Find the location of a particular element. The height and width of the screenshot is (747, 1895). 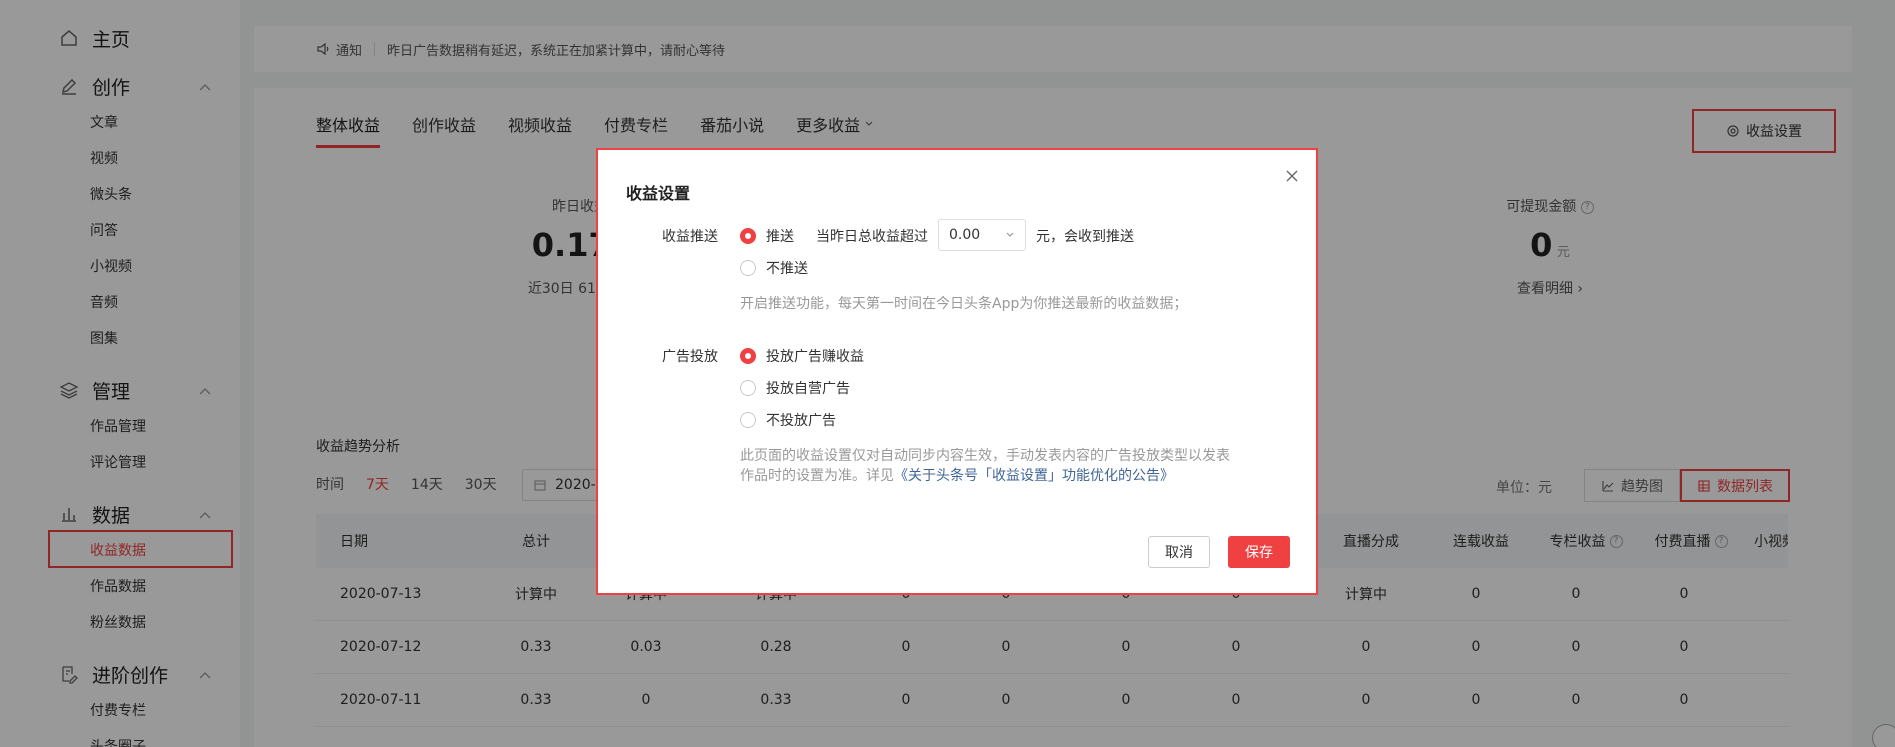

radio-push-on: 推送 is located at coordinates (767, 236).